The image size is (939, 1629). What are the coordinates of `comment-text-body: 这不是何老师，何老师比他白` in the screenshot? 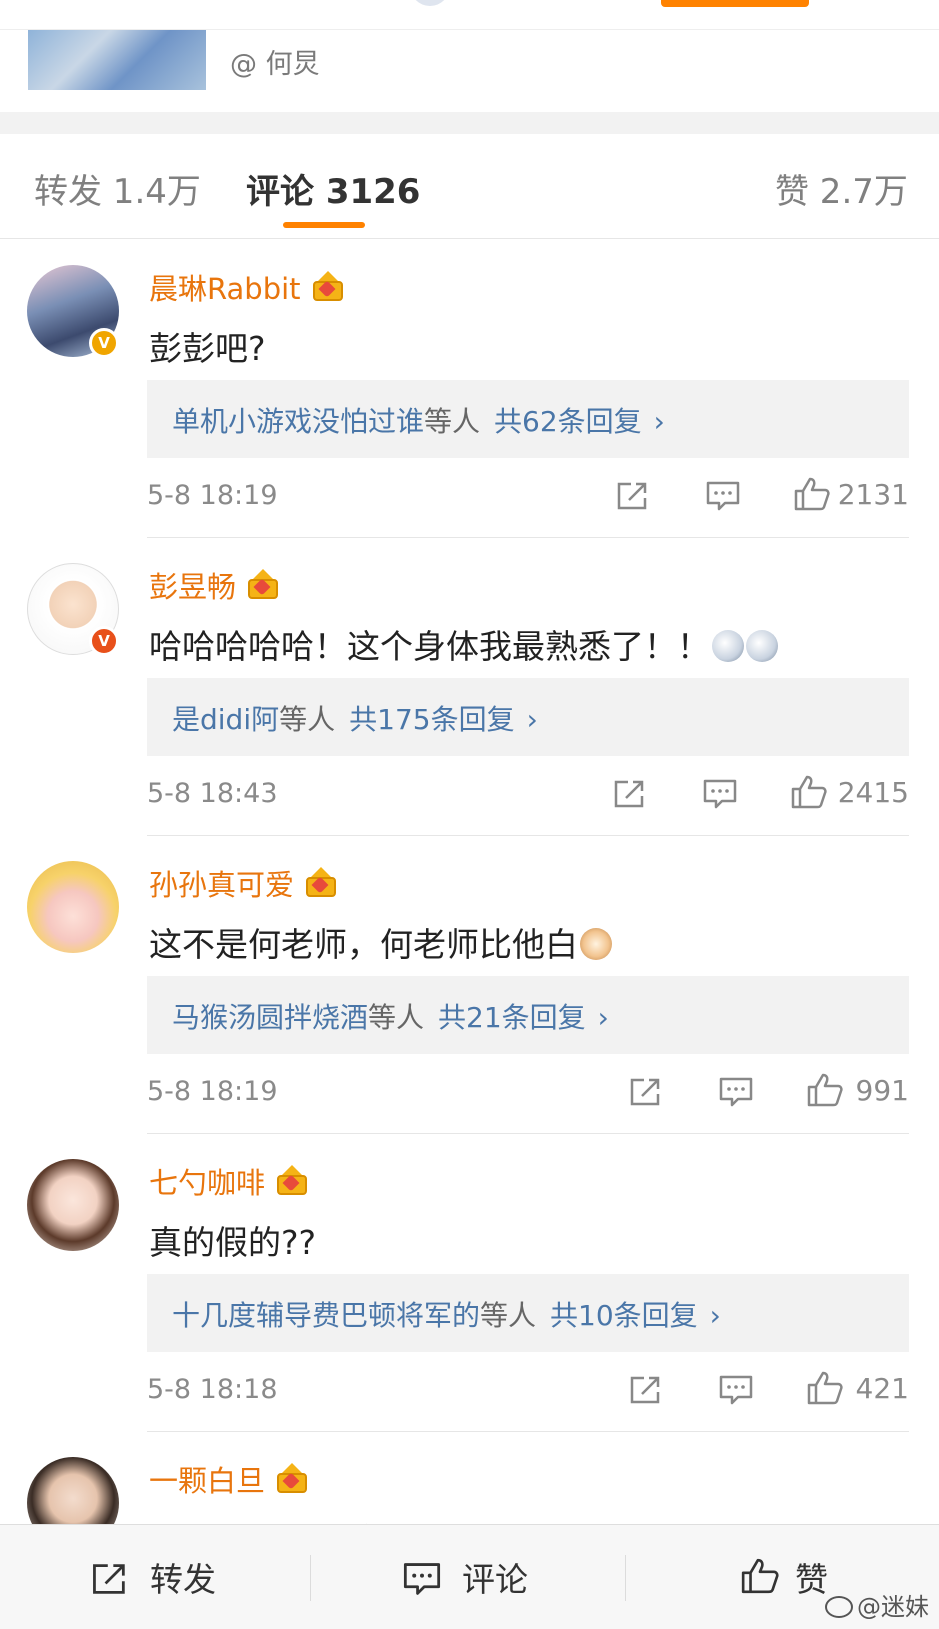 It's located at (363, 944).